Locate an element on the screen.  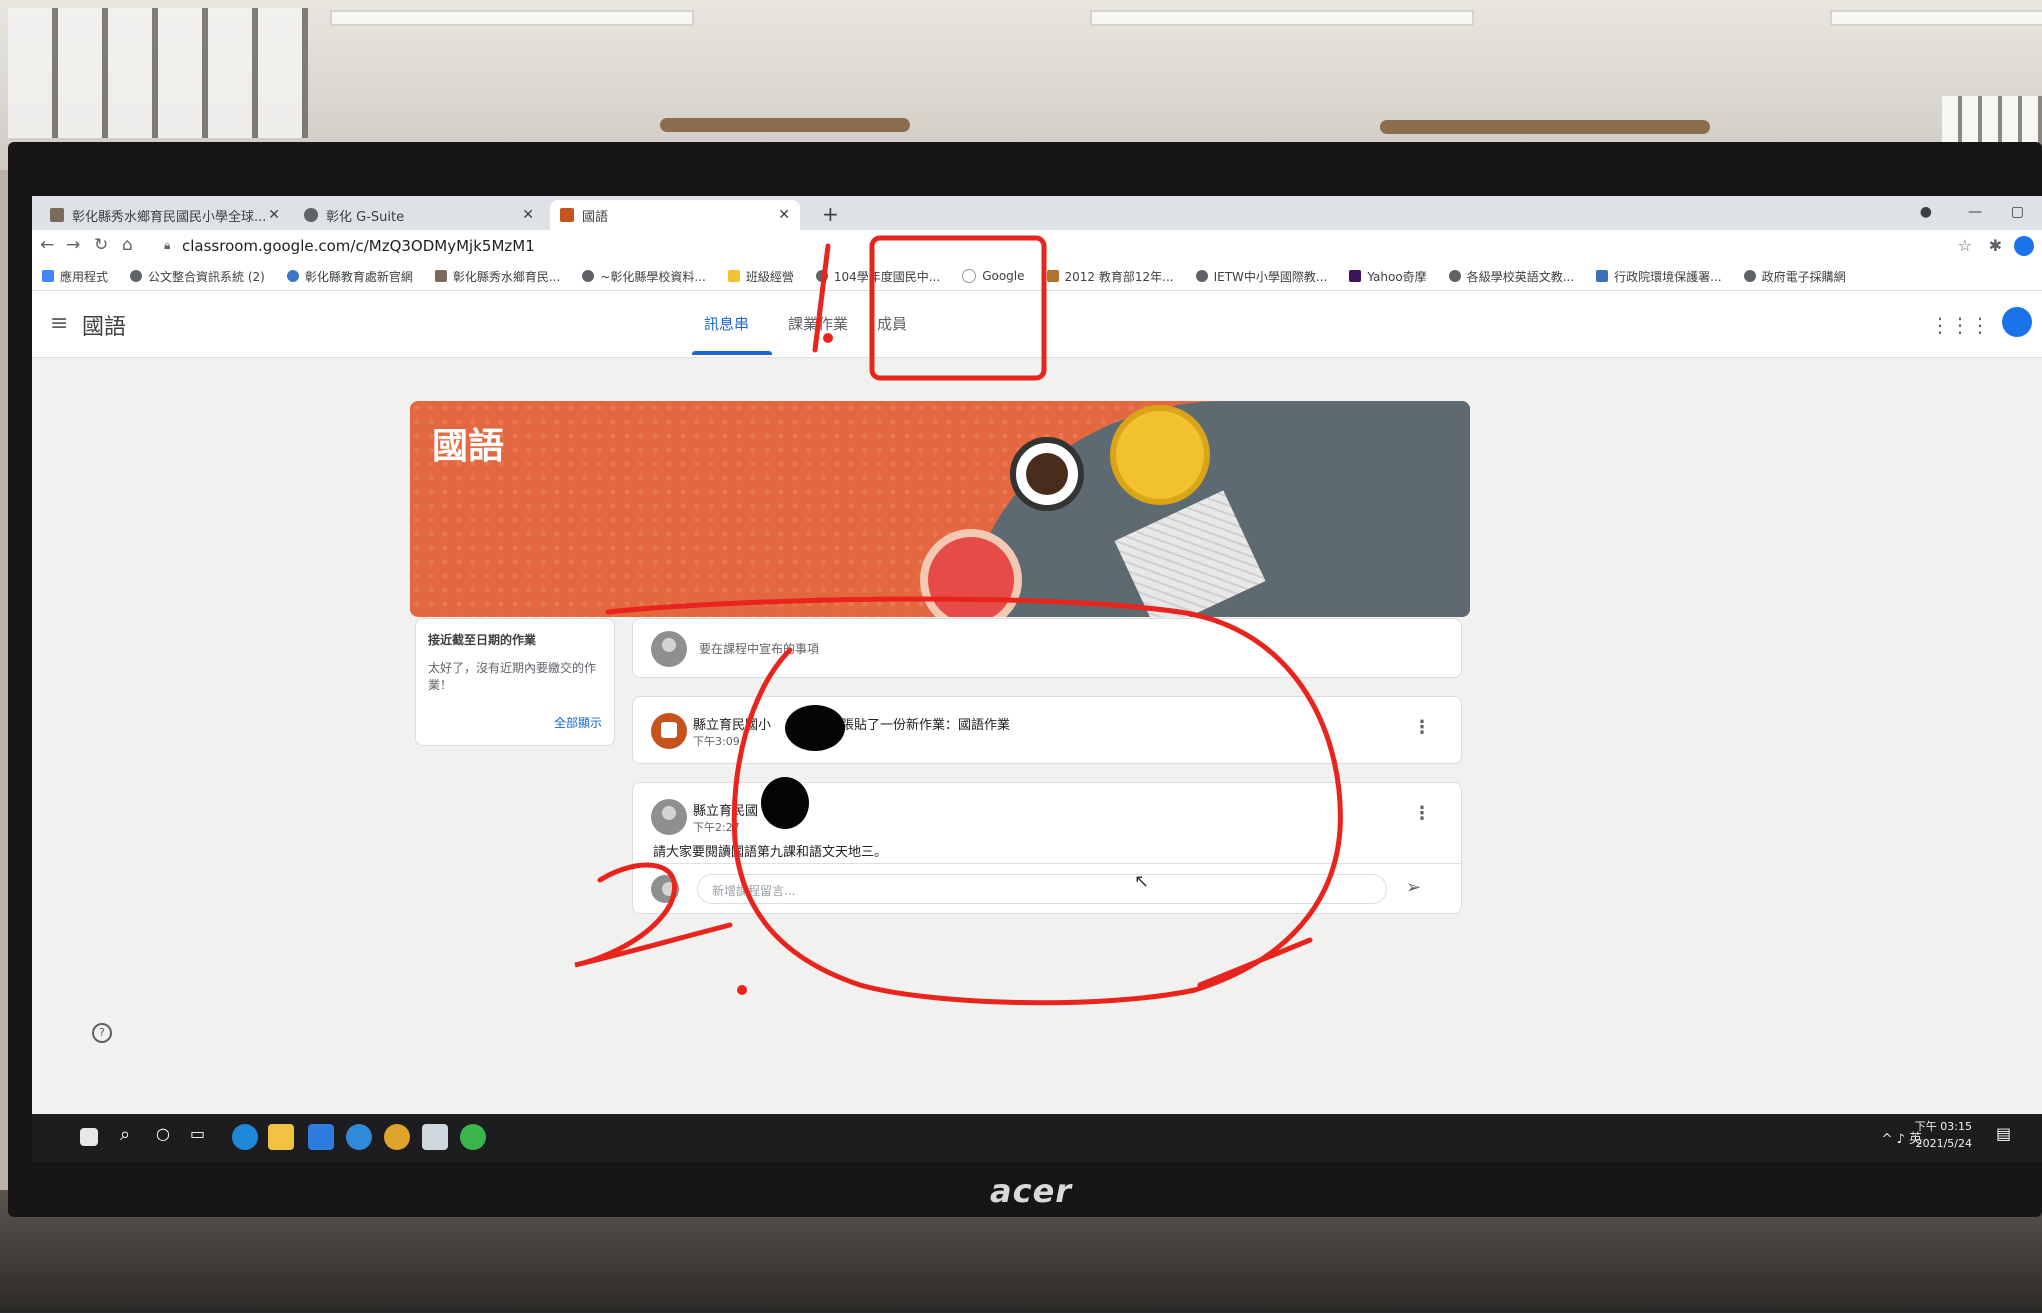
internet-explorer-icon is located at coordinates (359, 1137).